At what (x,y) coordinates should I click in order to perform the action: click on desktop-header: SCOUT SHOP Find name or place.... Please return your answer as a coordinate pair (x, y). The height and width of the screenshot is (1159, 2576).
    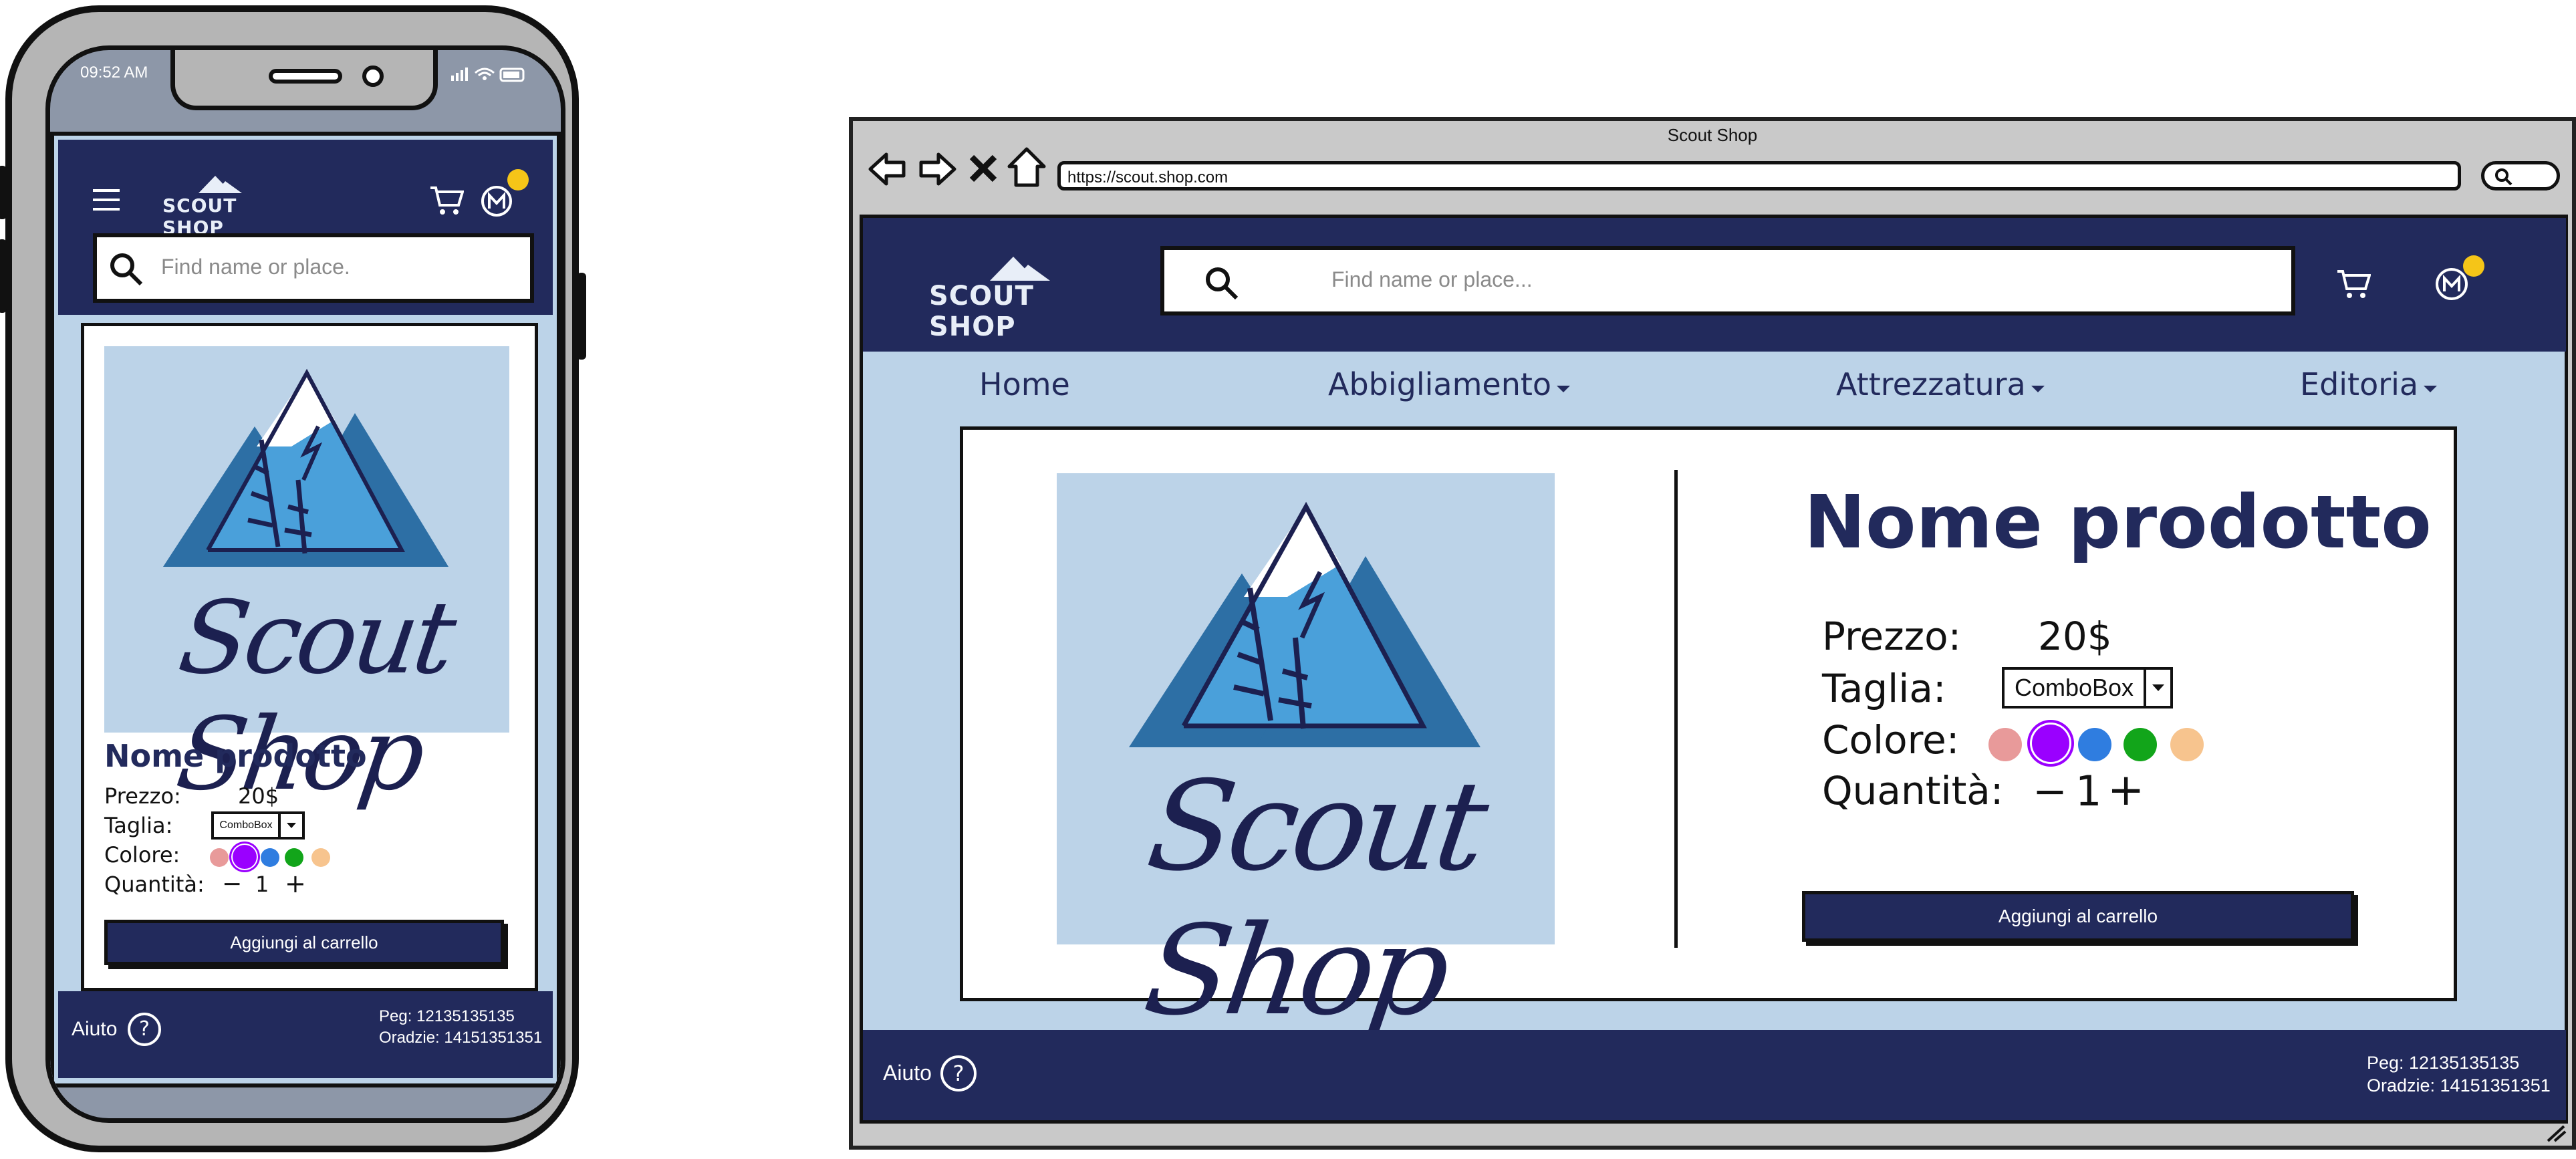
    Looking at the image, I should click on (1714, 285).